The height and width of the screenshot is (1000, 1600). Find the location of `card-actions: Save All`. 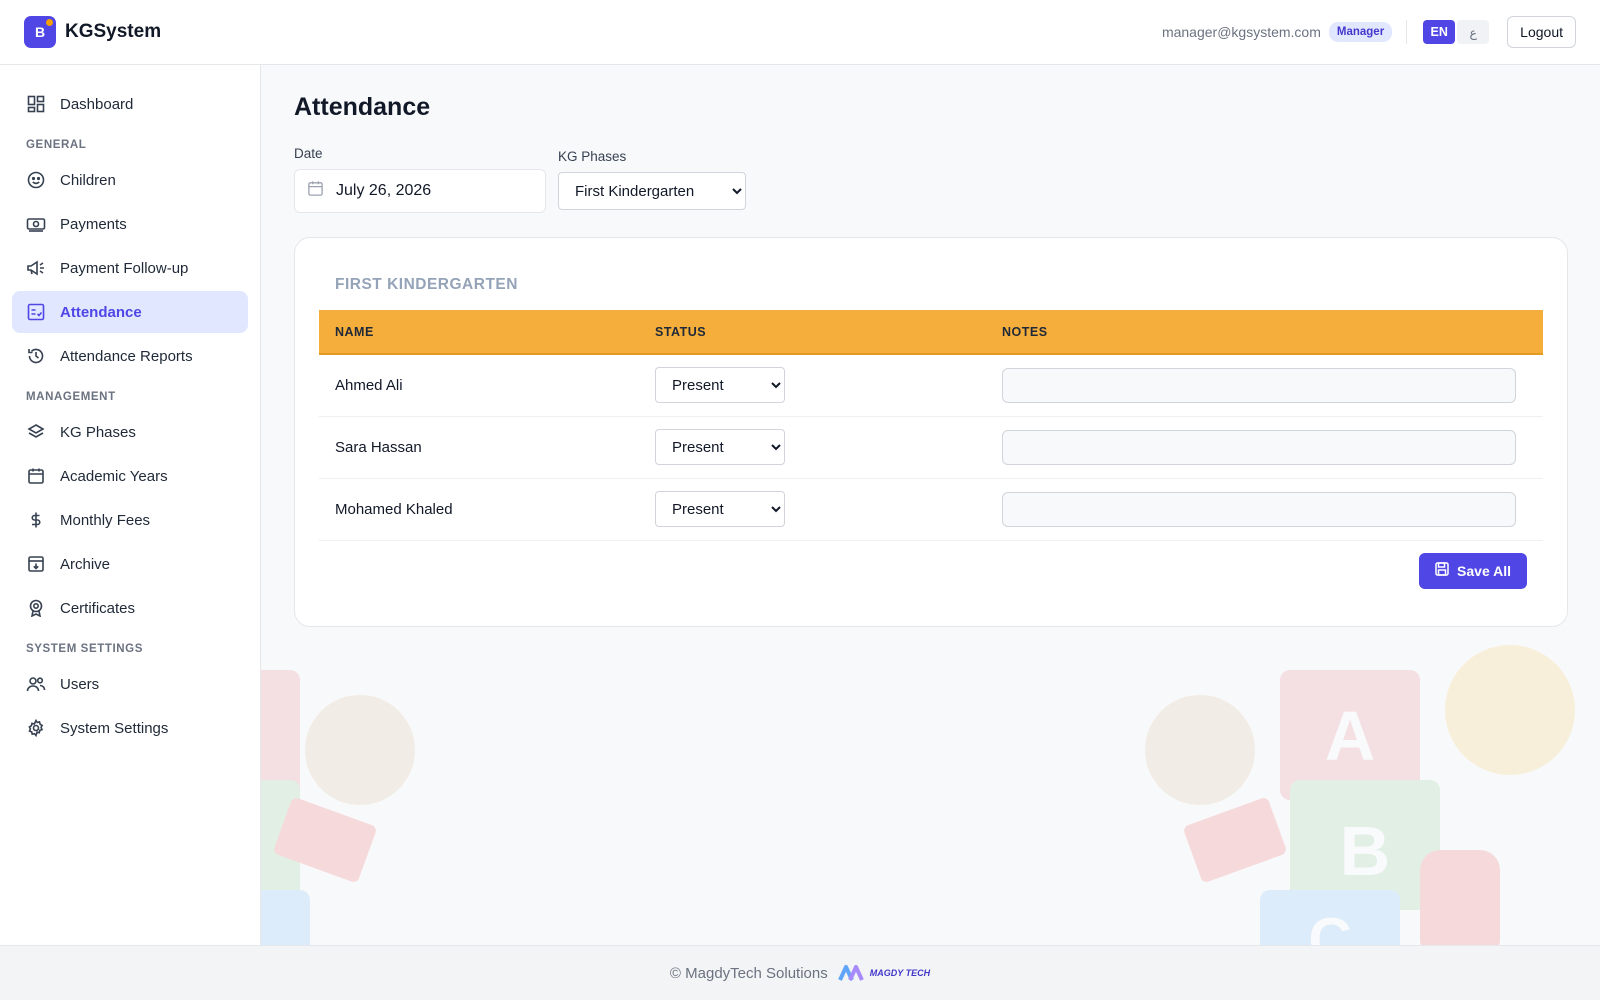

card-actions: Save All is located at coordinates (931, 565).